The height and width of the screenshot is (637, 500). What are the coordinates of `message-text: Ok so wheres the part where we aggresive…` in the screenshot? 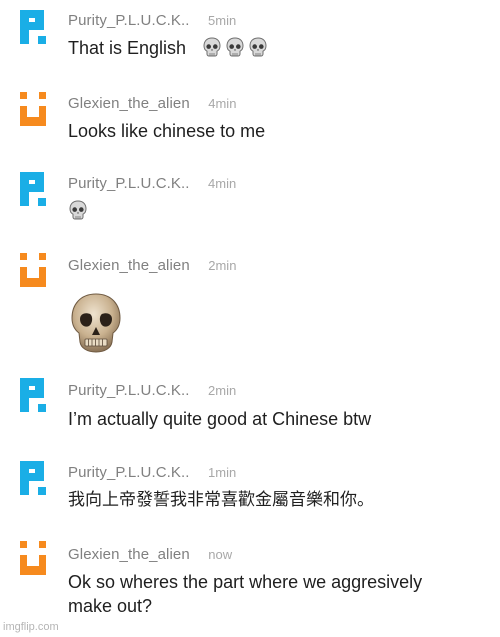 It's located at (245, 582).